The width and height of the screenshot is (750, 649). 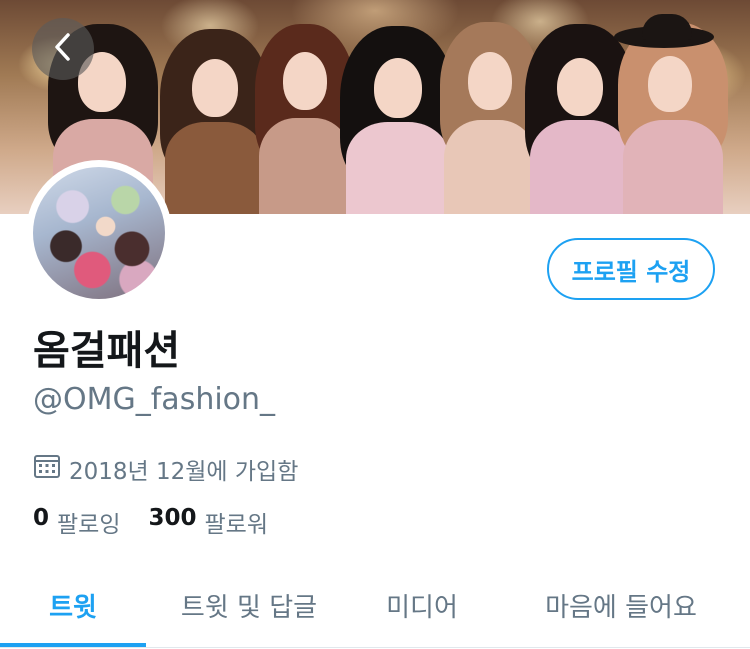 I want to click on profile-avatar, so click(x=99, y=233).